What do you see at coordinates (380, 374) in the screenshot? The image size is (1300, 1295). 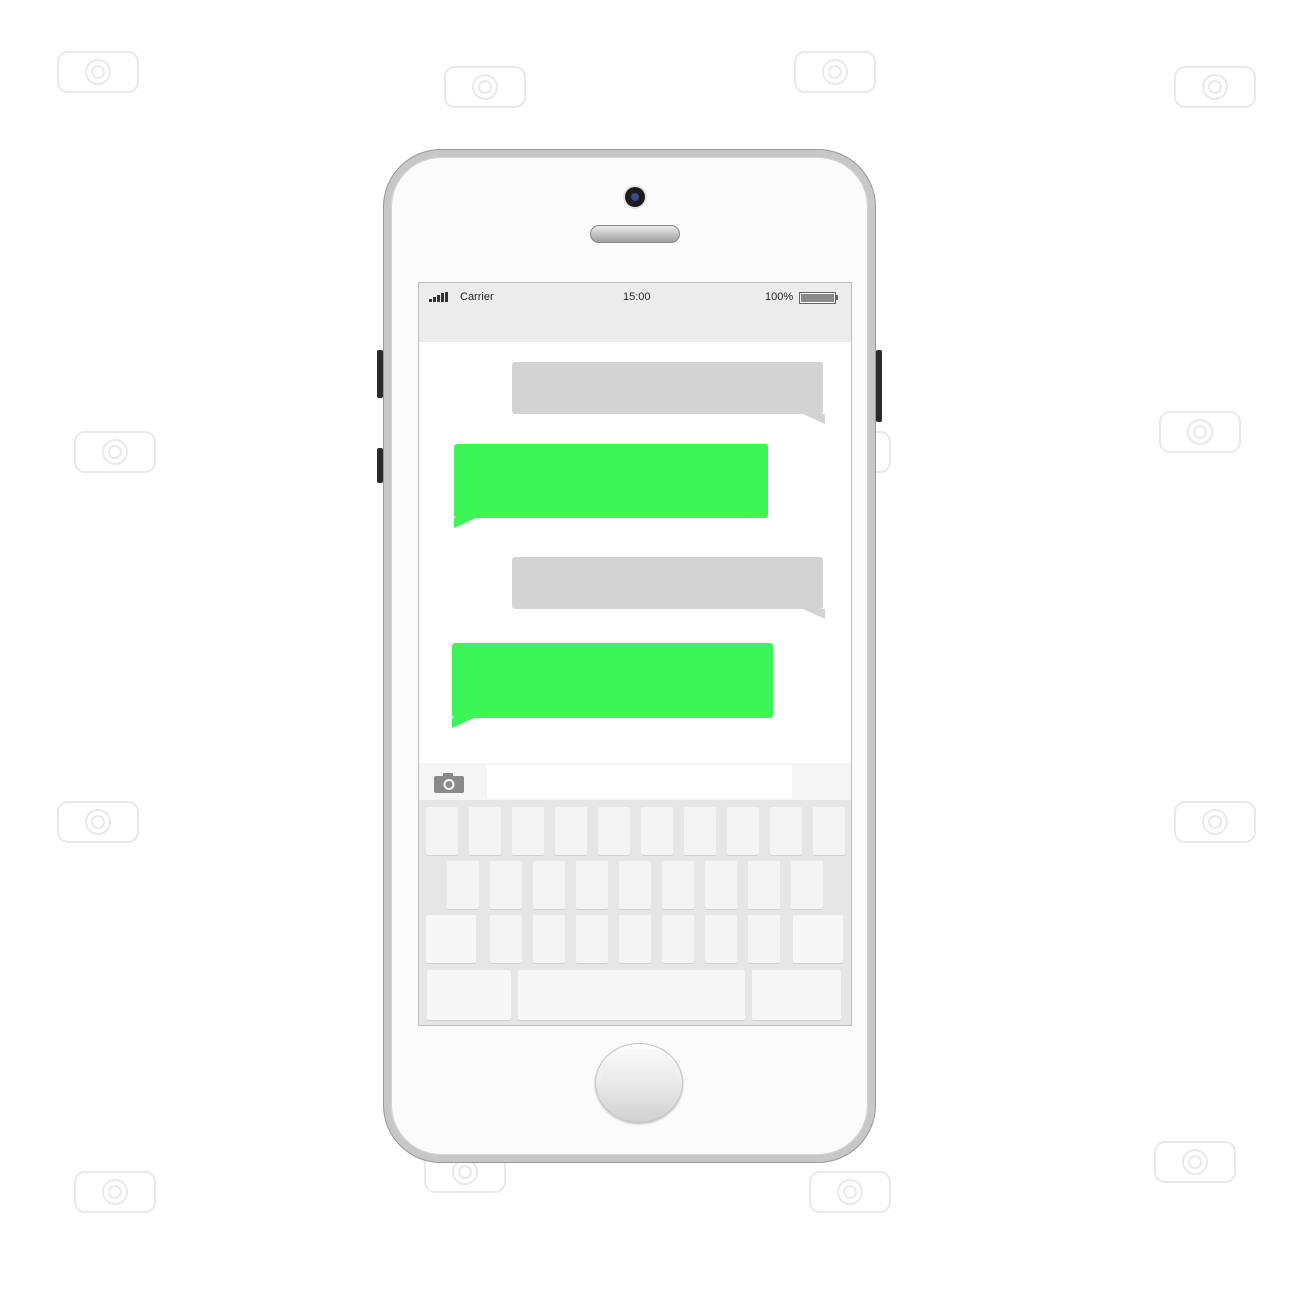 I see `mute-switch` at bounding box center [380, 374].